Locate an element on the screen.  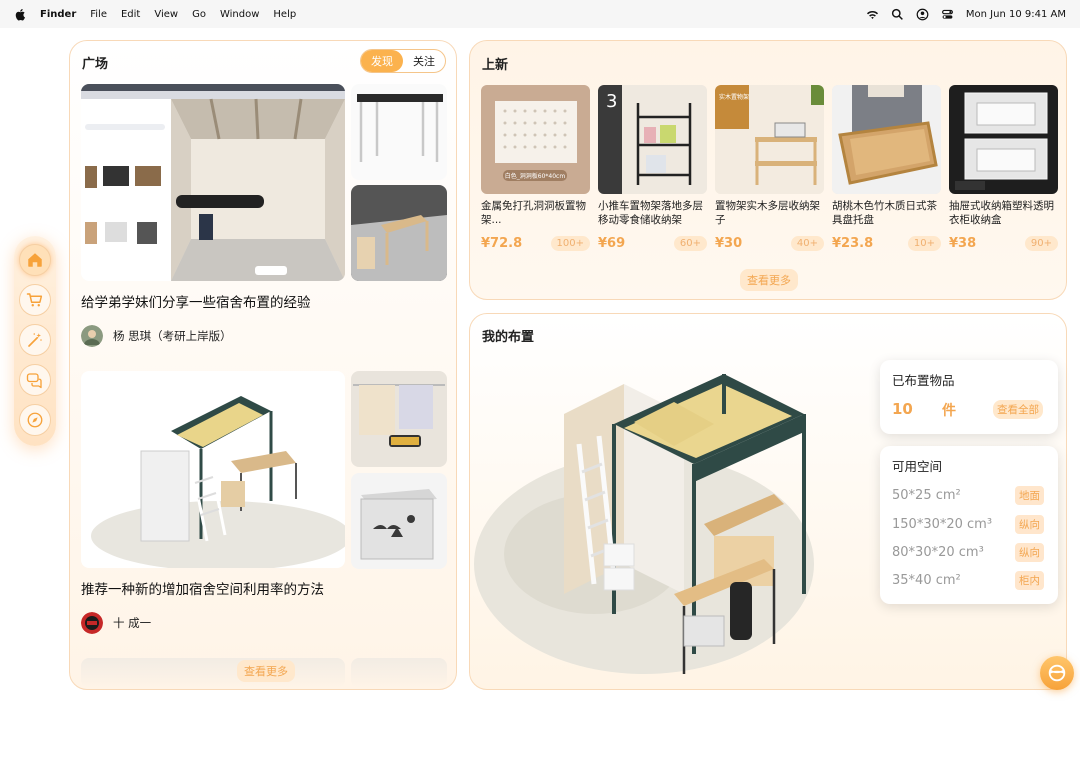
planet-icon is located at coordinates (1057, 673).